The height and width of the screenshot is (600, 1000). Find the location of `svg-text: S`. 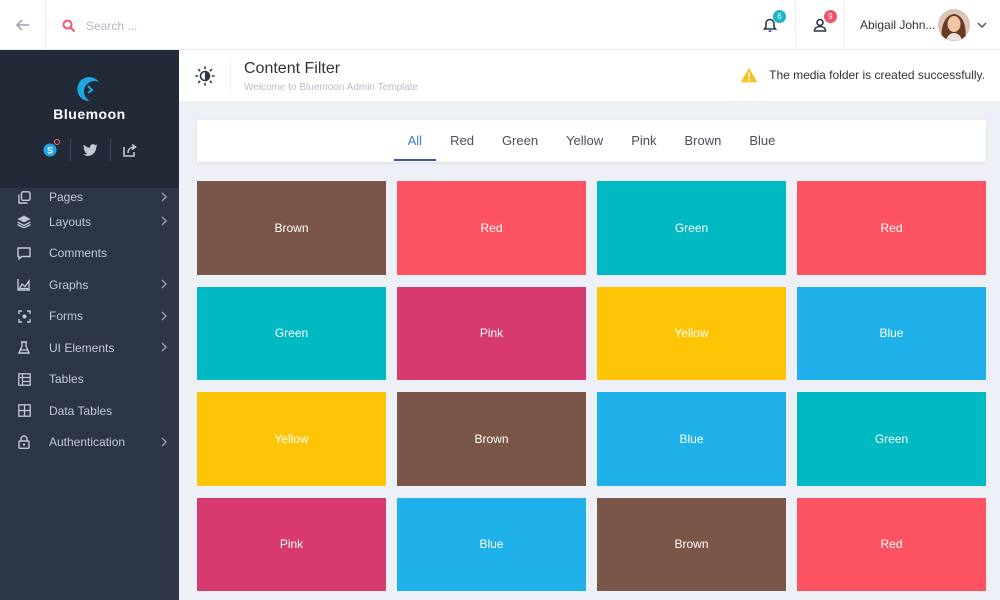

svg-text: S is located at coordinates (49, 151).